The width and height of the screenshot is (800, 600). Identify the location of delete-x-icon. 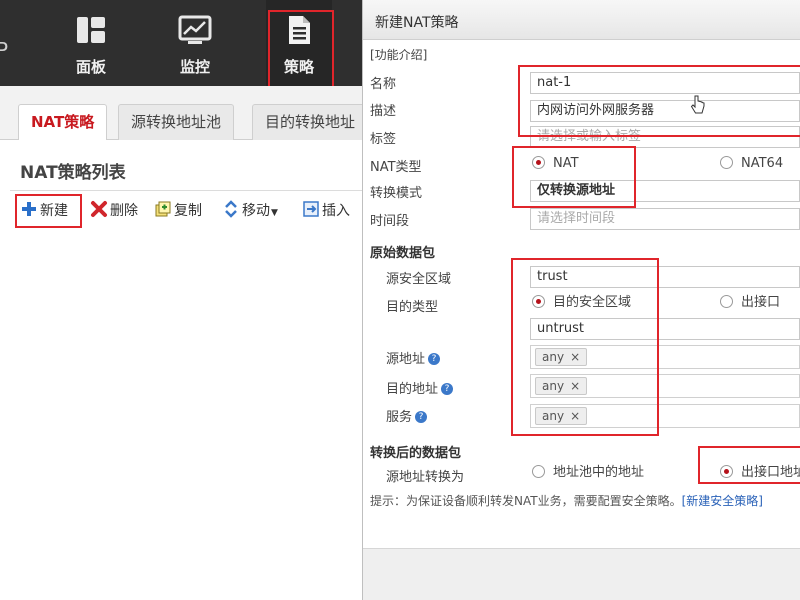
(99, 209).